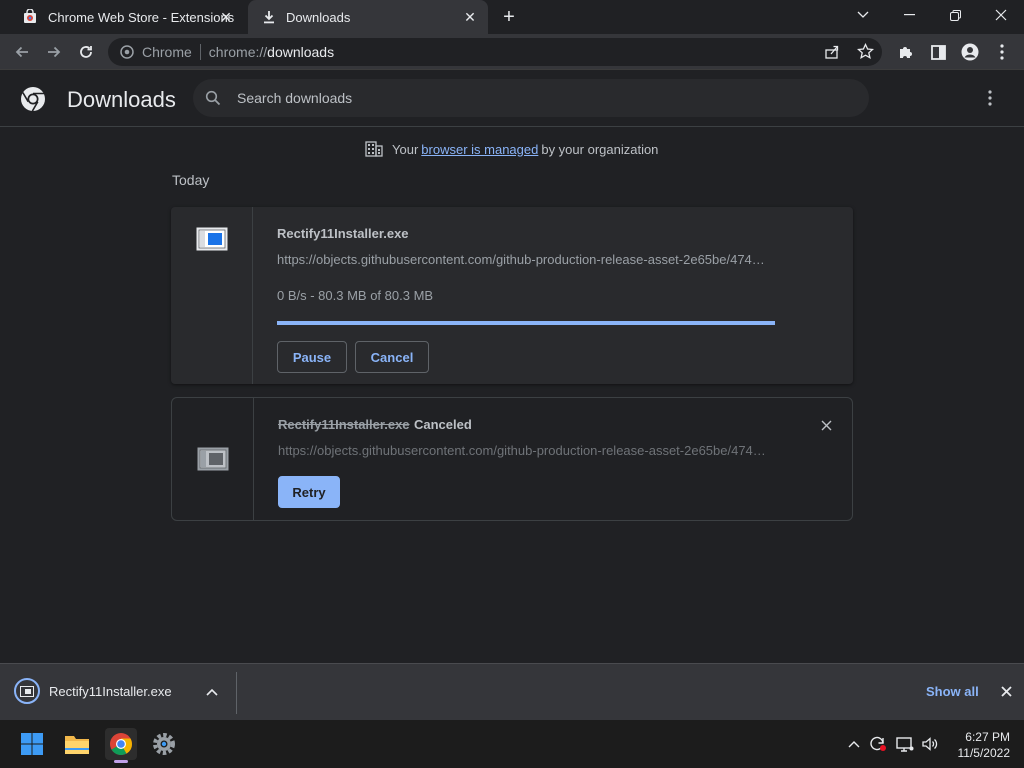 This screenshot has width=1024, height=768. I want to click on network-monitor-icon, so click(905, 744).